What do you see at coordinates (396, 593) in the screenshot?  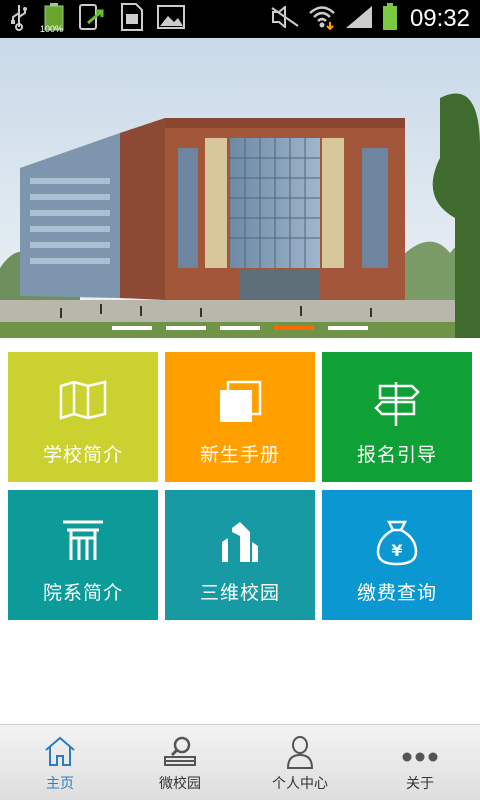 I see `tile-label: 缴费查询` at bounding box center [396, 593].